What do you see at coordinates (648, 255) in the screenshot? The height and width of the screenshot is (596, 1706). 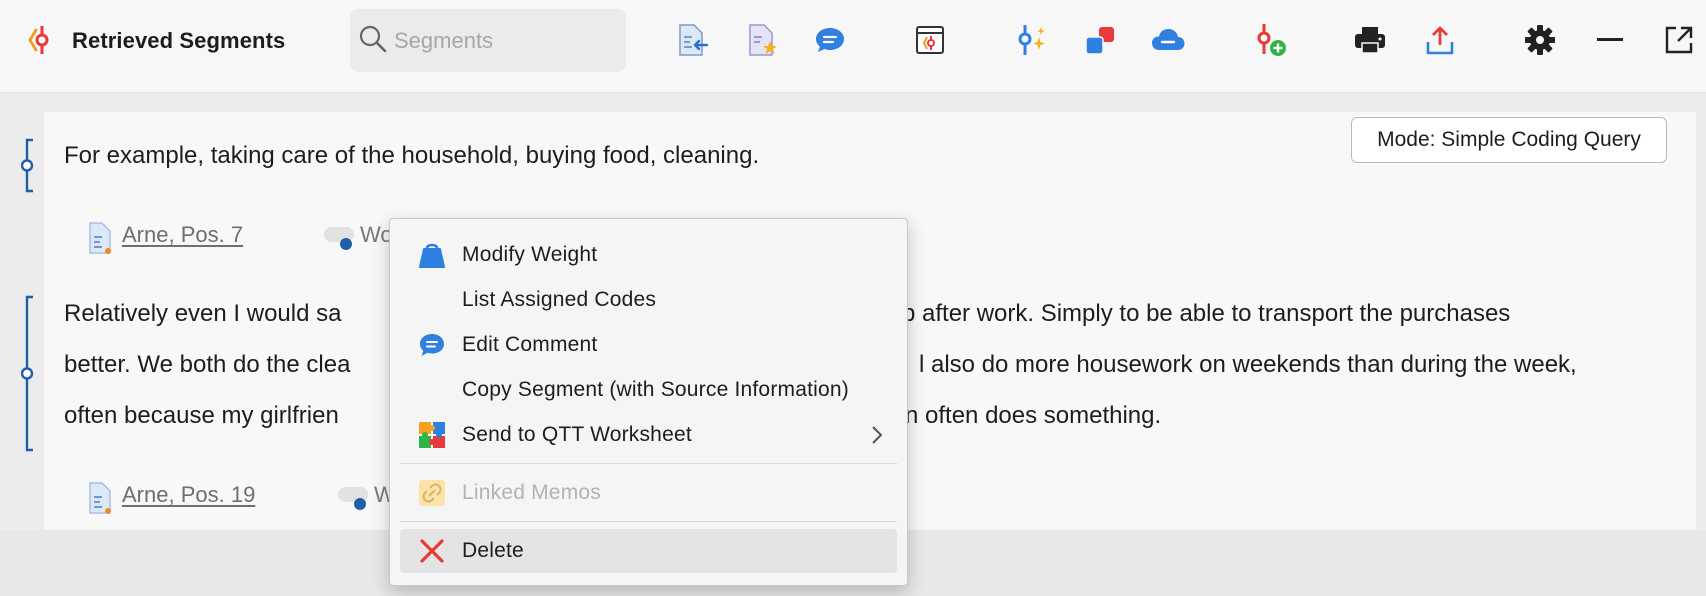 I see `menu-item-modify-weight: Modify Weight` at bounding box center [648, 255].